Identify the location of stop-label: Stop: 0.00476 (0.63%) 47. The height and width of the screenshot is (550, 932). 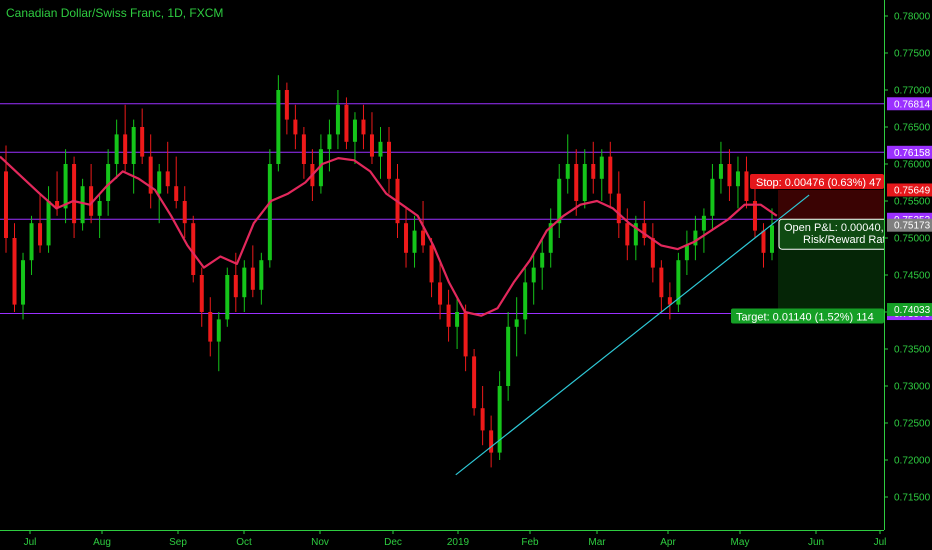
(818, 183).